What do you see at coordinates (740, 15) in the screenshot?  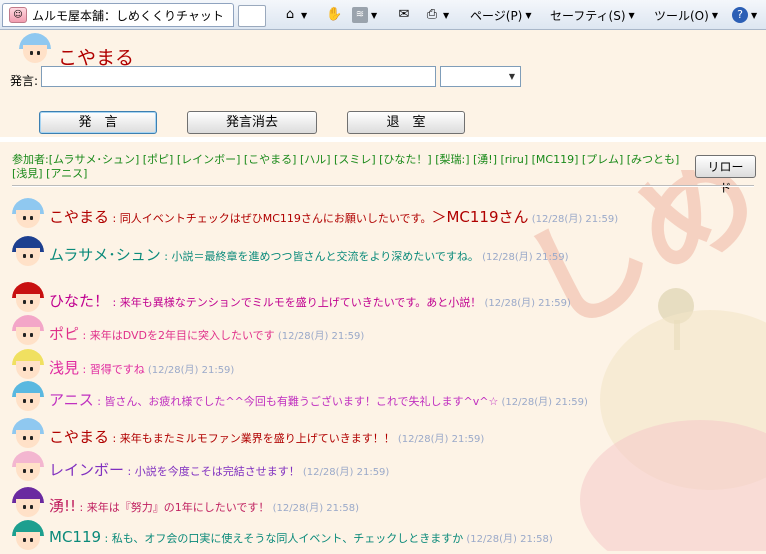 I see `help-icon: ?` at bounding box center [740, 15].